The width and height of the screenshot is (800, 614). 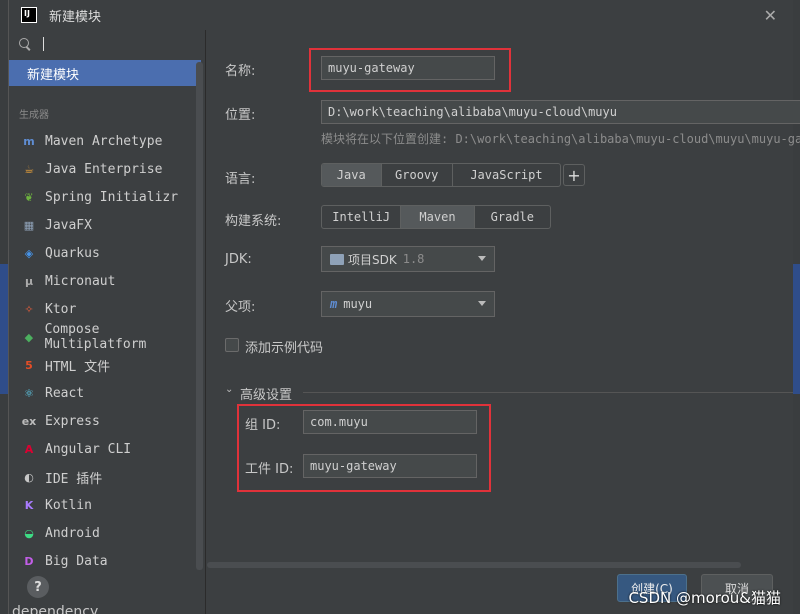 I want to click on watermark: CSDN @morou&猫猫, so click(x=704, y=598).